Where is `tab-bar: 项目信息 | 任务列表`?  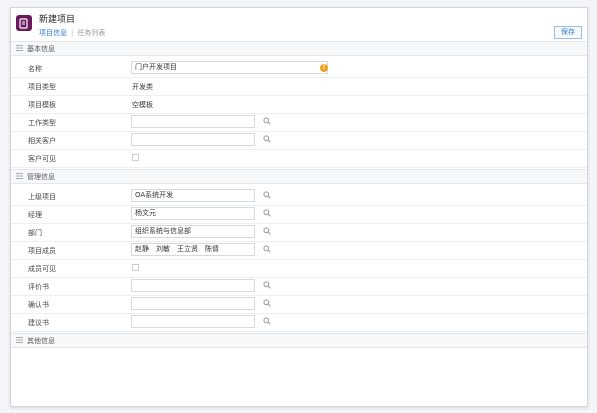 tab-bar: 项目信息 | 任务列表 is located at coordinates (72, 33).